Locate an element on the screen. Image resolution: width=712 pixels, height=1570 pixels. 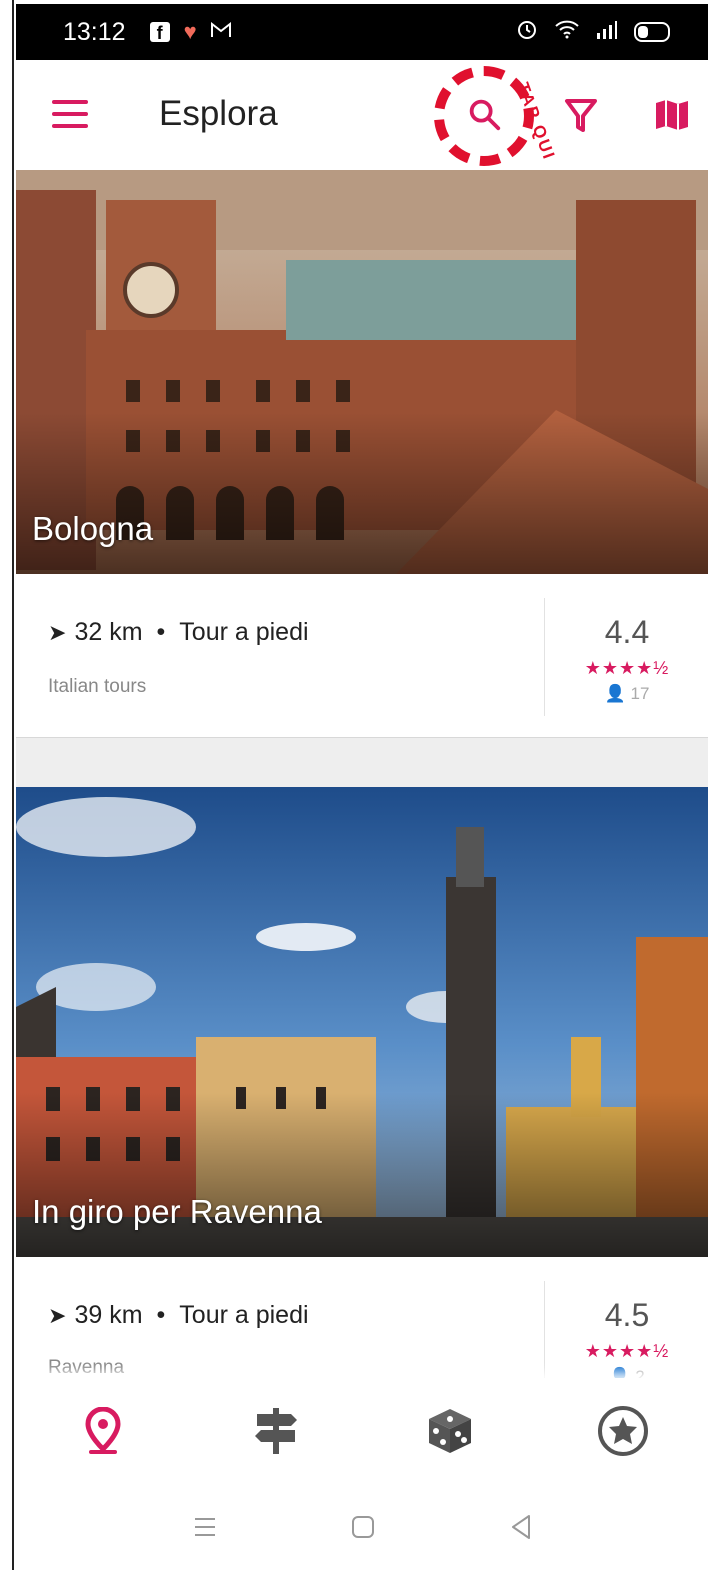
tour-meta: ➤ 32 km • Tour a piedi is located at coordinates (178, 632).